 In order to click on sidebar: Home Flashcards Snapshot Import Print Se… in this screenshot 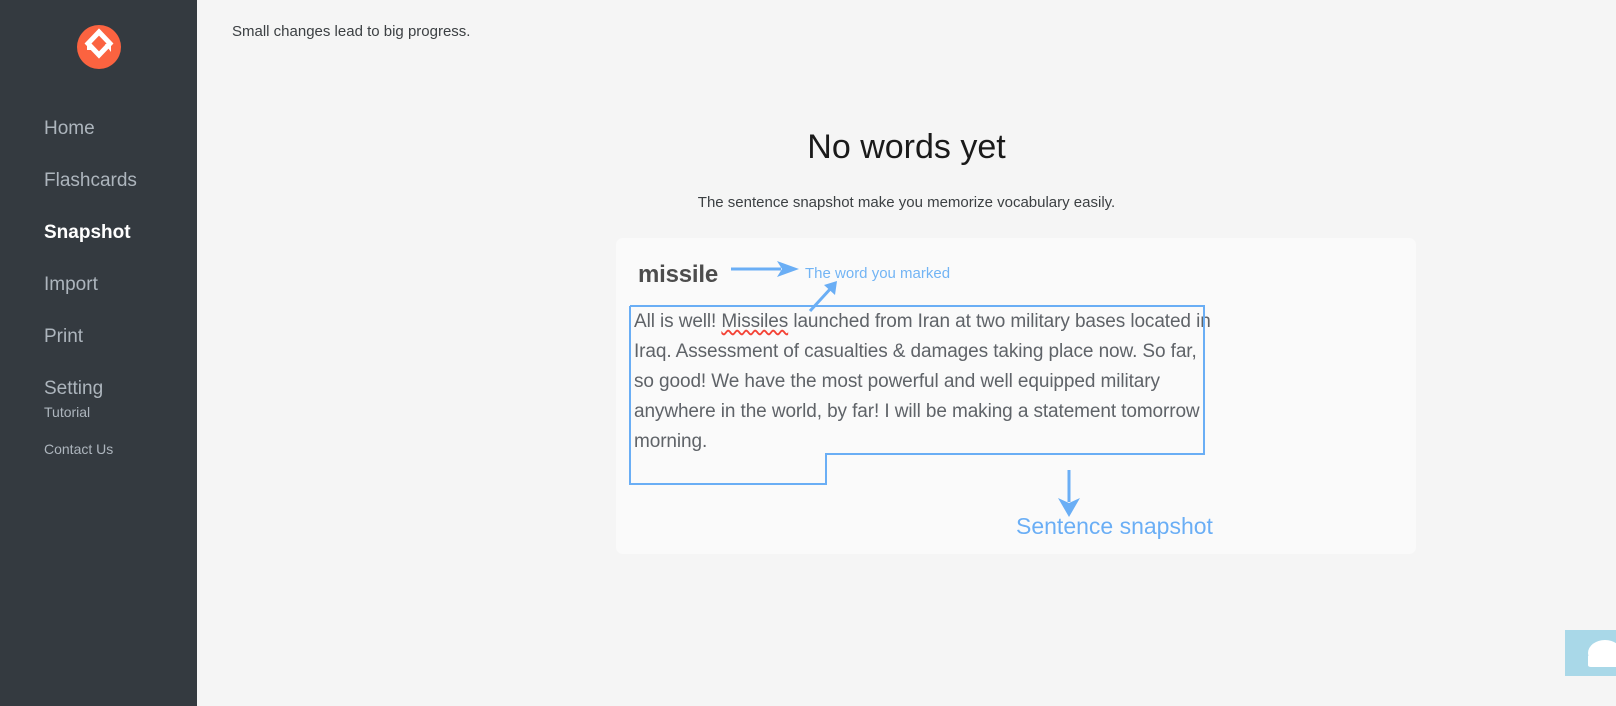, I will do `click(98, 353)`.